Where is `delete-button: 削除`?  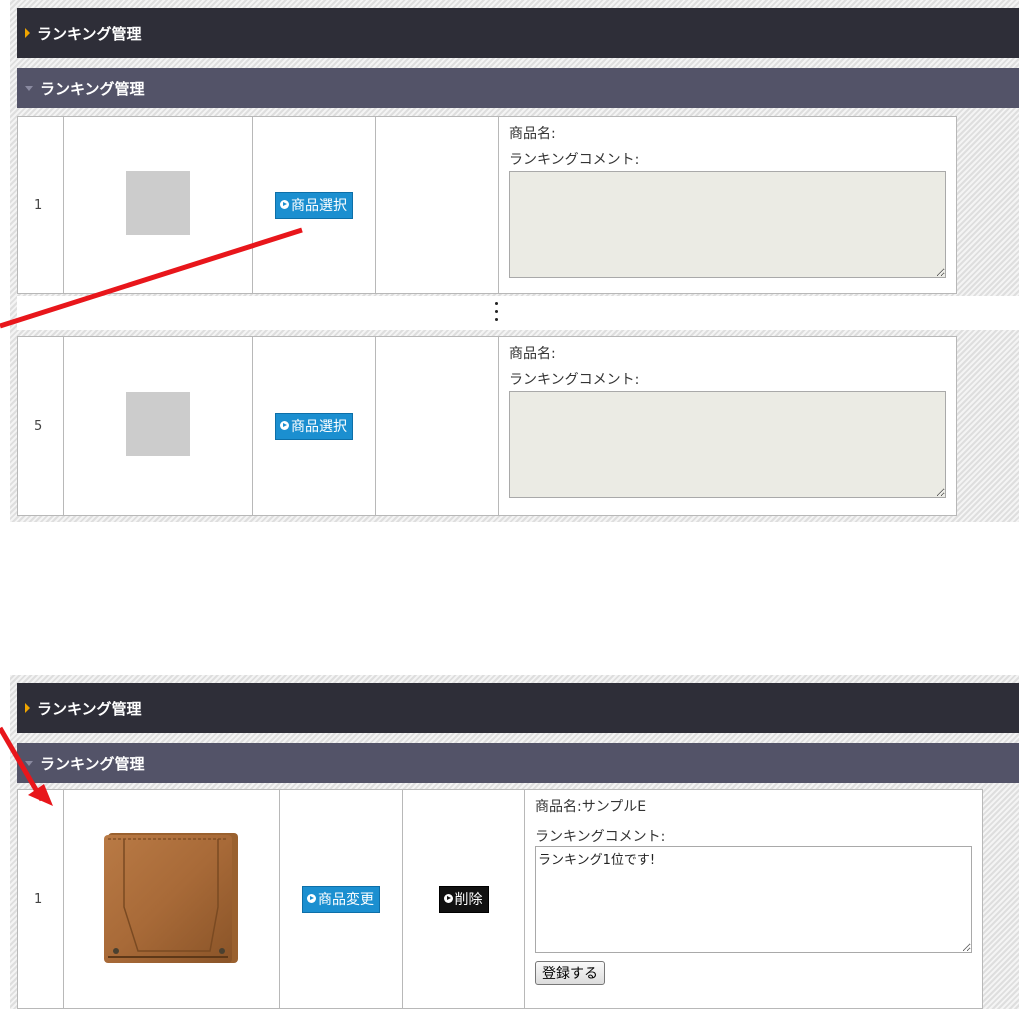
delete-button: 削除 is located at coordinates (463, 899).